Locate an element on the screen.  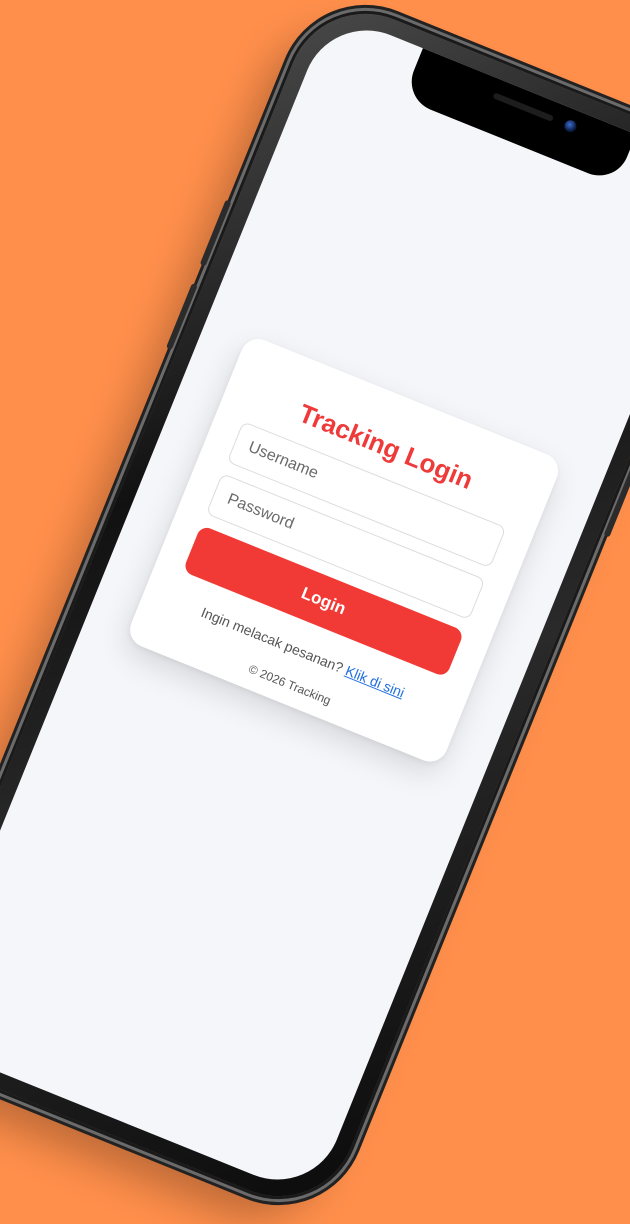
front-camera-icon is located at coordinates (570, 126).